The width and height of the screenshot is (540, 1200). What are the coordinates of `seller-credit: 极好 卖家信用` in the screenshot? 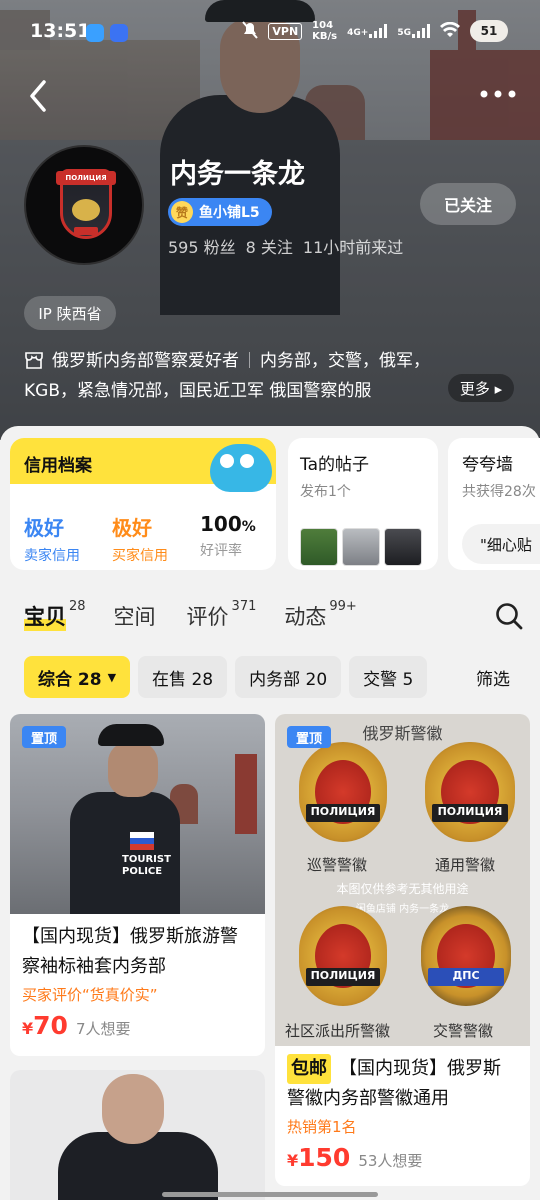 It's located at (52, 540).